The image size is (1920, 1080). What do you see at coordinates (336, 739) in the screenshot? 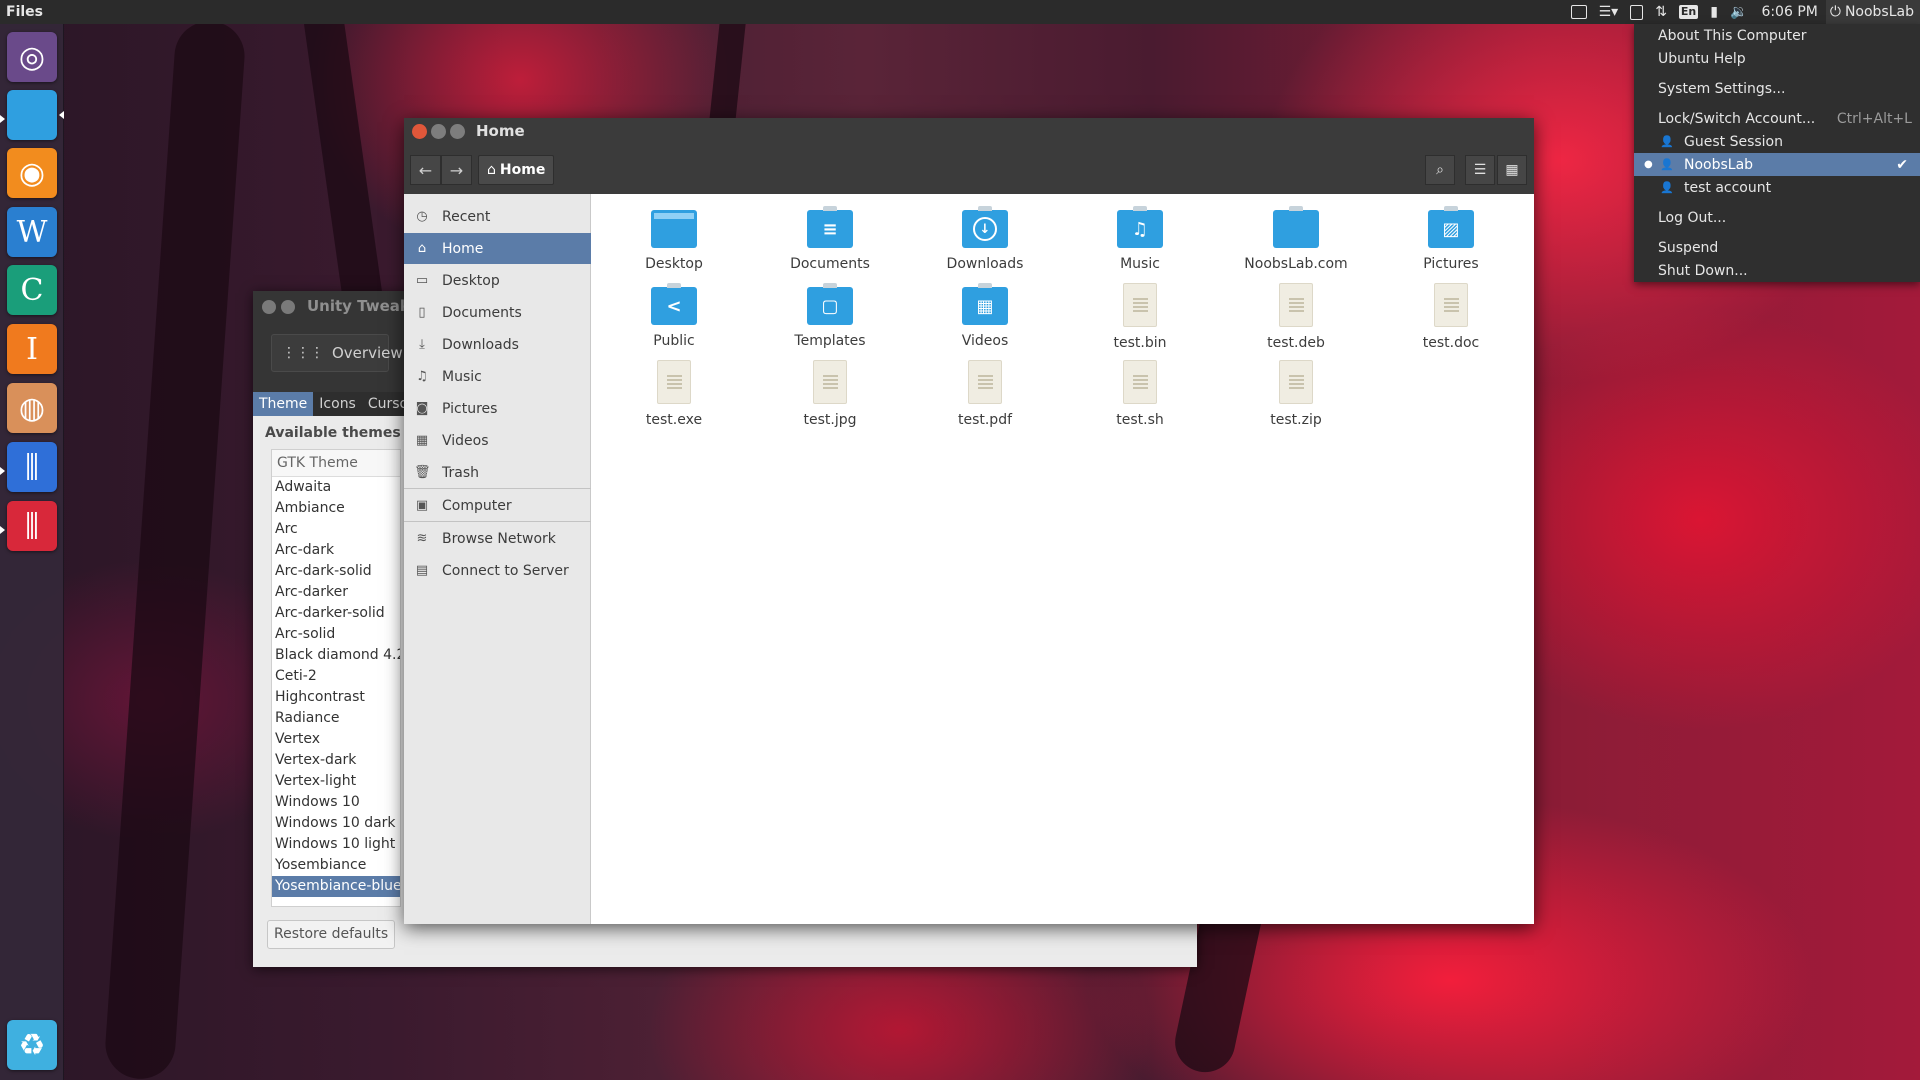
I see `theme-list-item: Vertex` at bounding box center [336, 739].